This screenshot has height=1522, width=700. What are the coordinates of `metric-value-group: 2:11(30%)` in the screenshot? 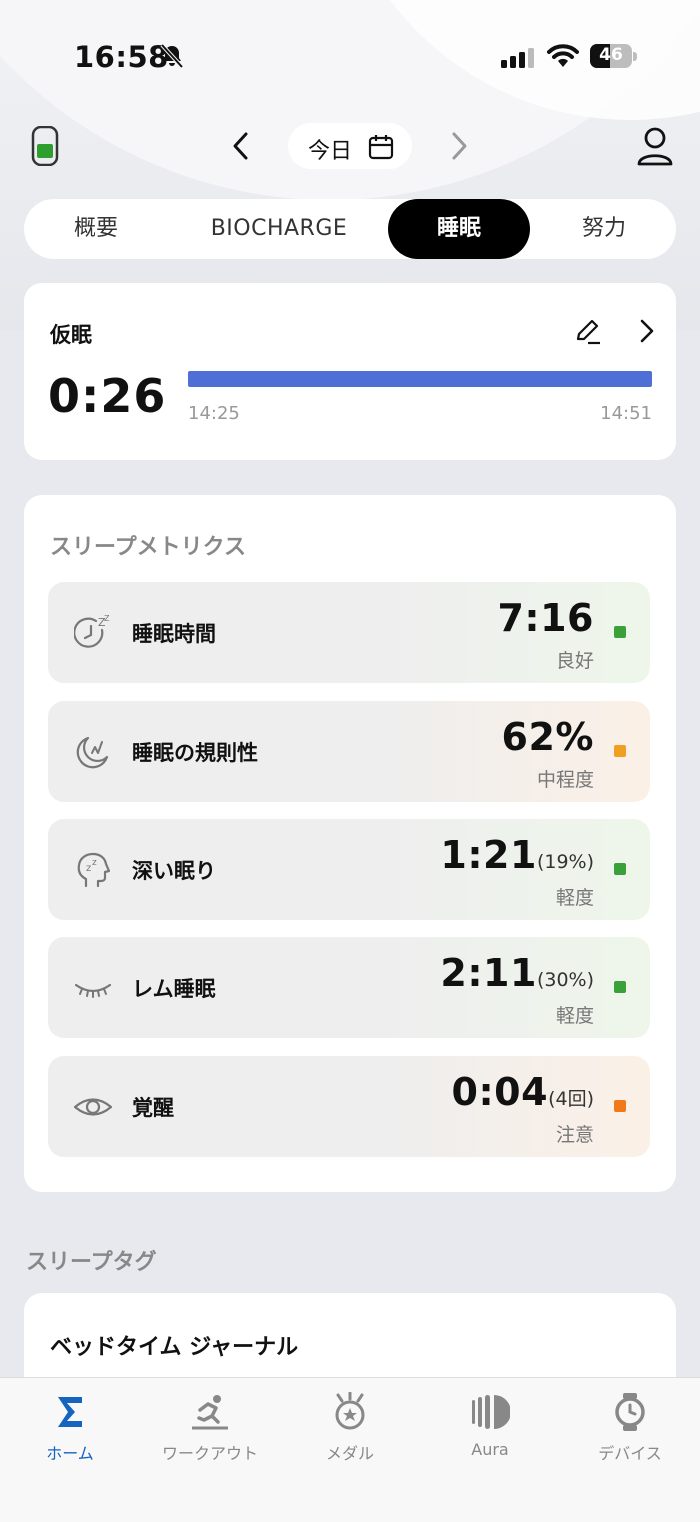 It's located at (517, 973).